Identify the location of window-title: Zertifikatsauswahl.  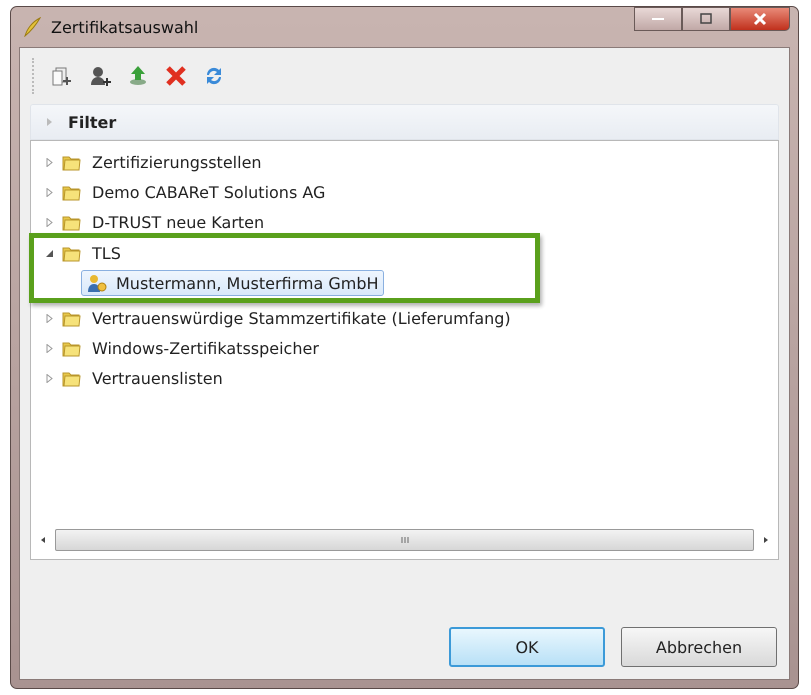
(124, 27).